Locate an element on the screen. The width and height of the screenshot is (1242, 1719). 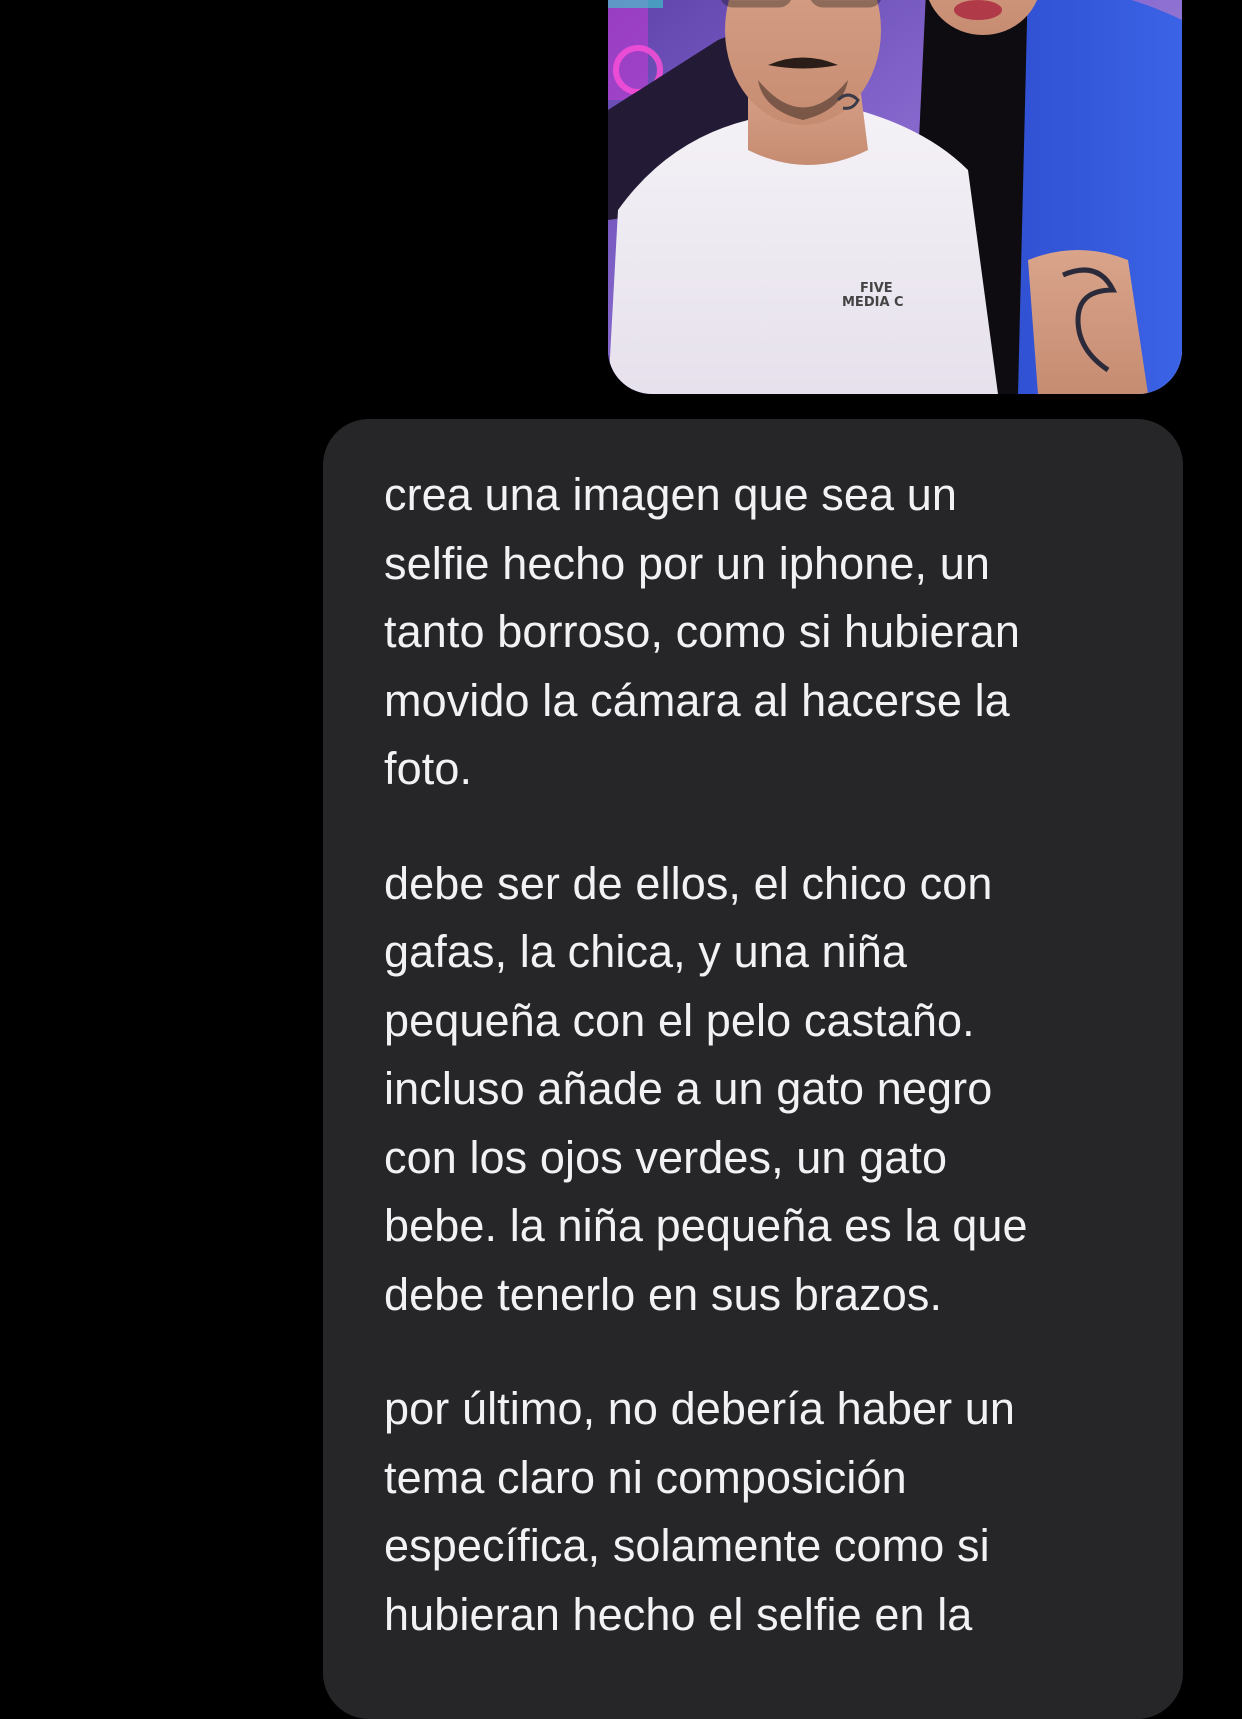
photo-image: FIVE MEDIA C is located at coordinates (895, 197).